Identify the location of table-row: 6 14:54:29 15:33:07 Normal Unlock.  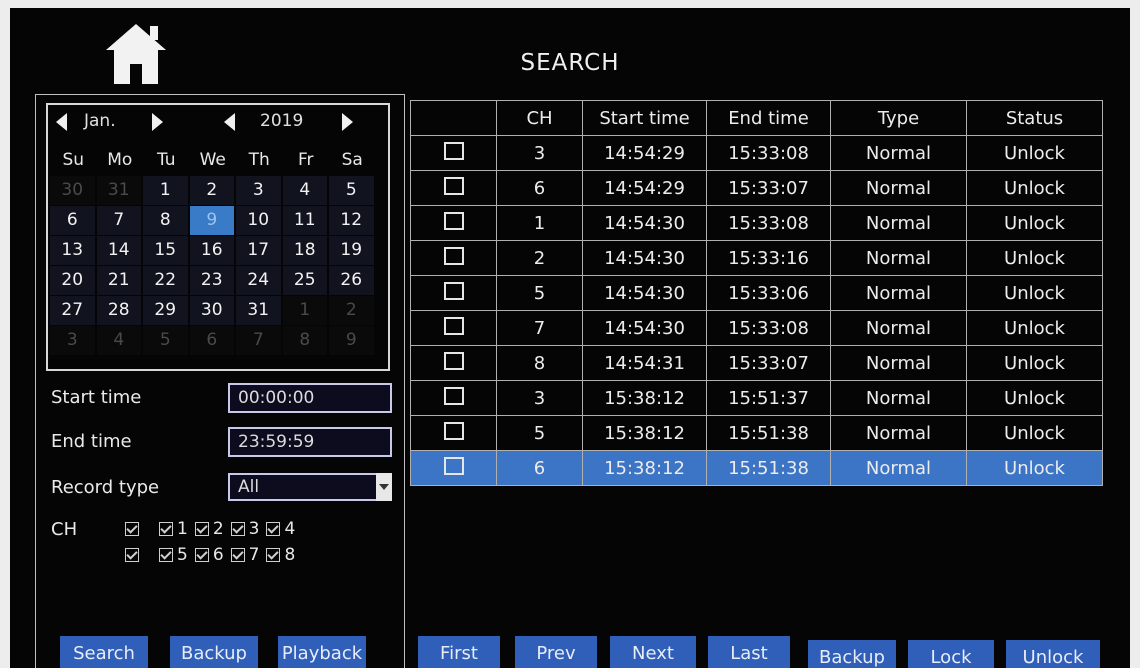
(756, 188).